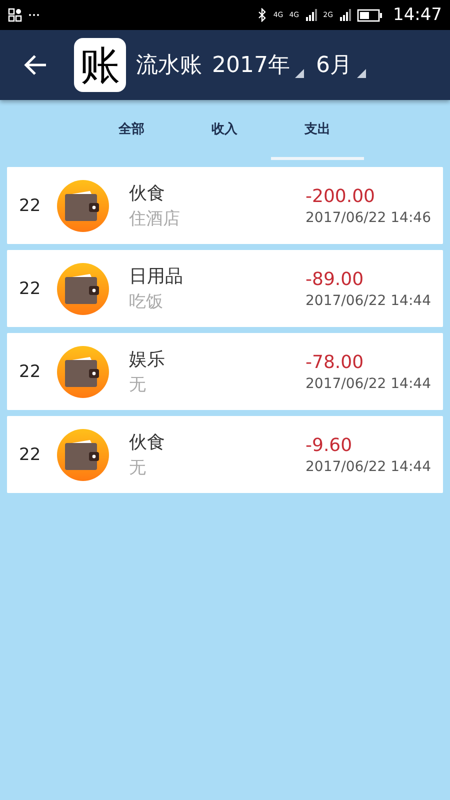 The image size is (450, 800). Describe the element at coordinates (225, 205) in the screenshot. I see `entry-card: 22 伙食 住酒店 -200.00 2017/06/22 14:46` at that location.